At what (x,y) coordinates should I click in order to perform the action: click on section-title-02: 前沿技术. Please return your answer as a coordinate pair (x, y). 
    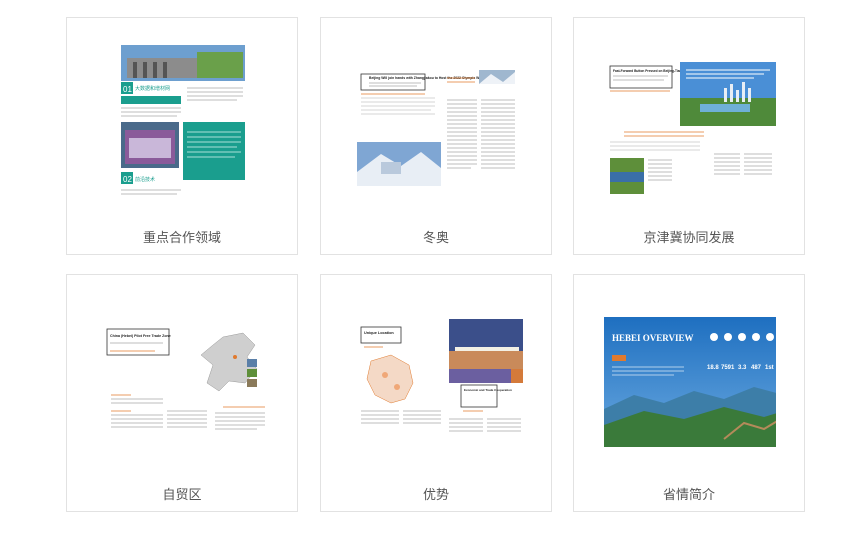
    Looking at the image, I should click on (145, 179).